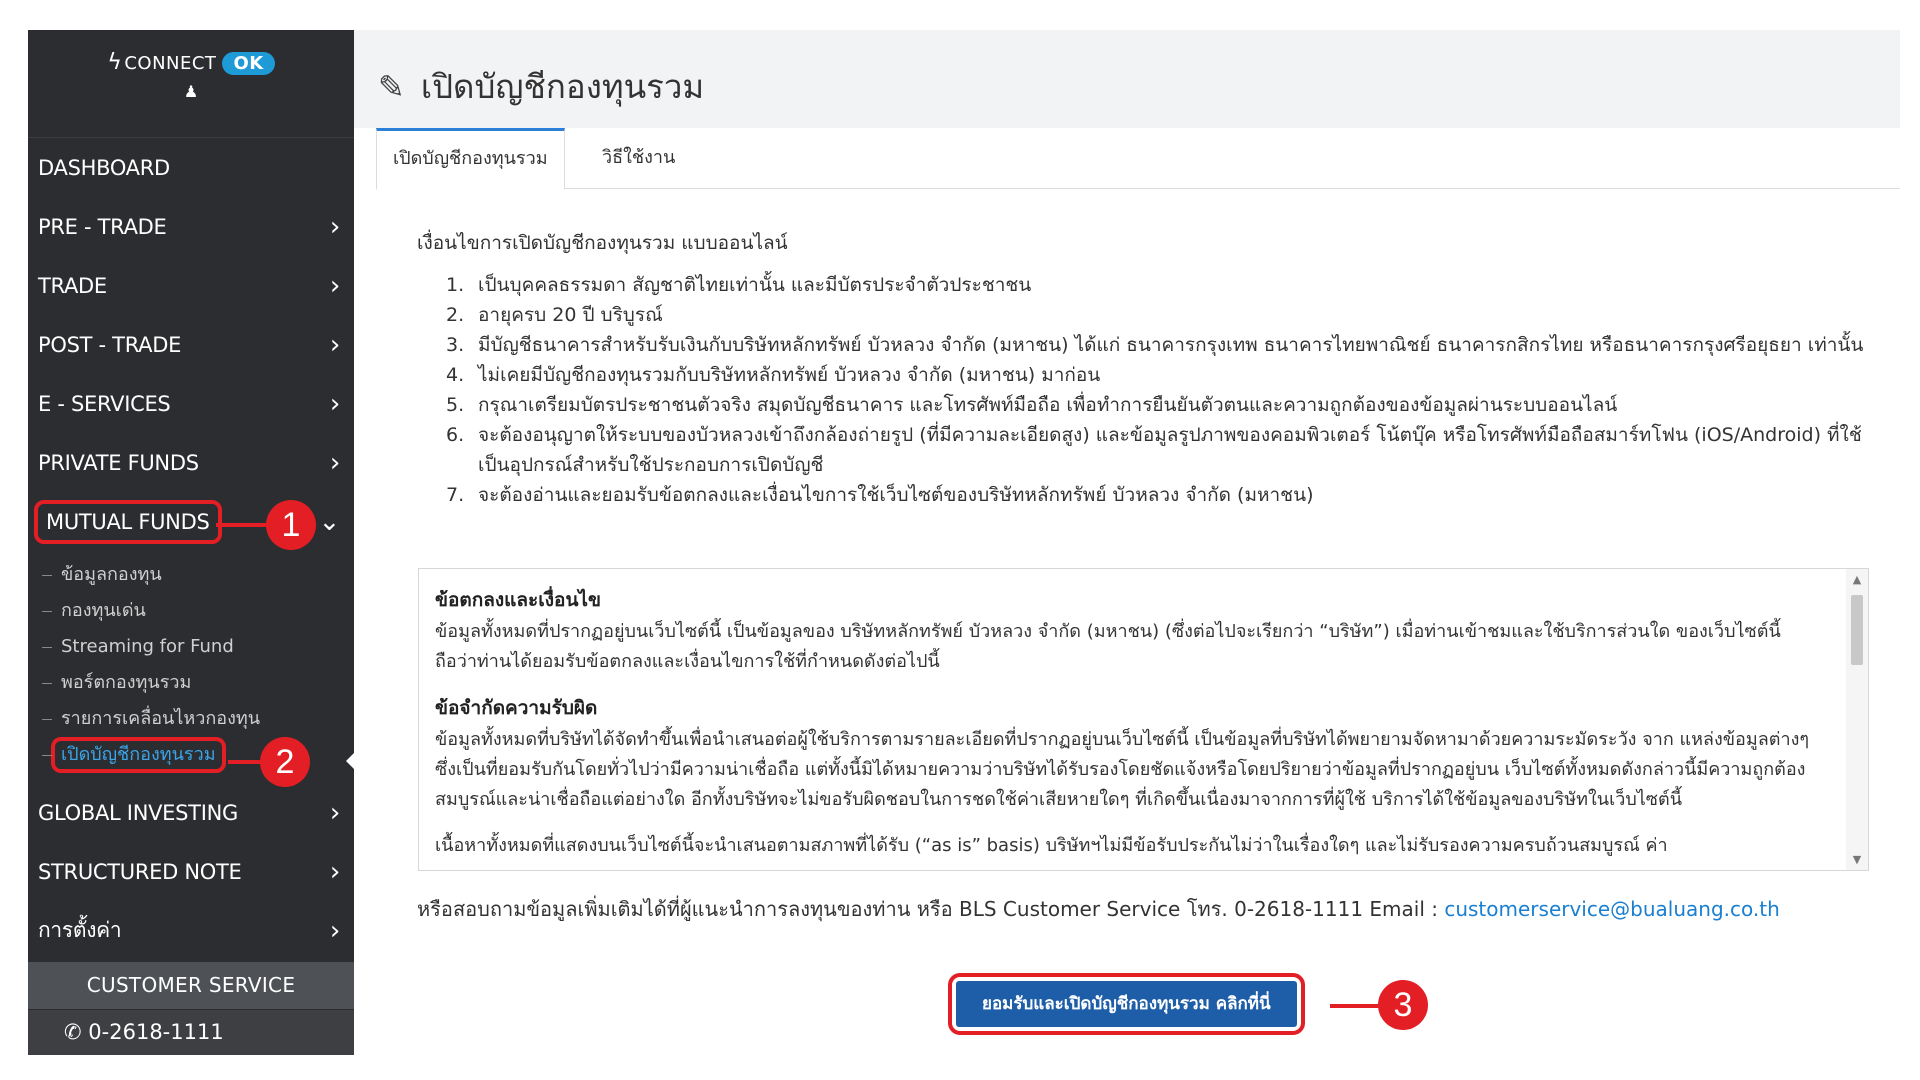 The height and width of the screenshot is (1080, 1920). Describe the element at coordinates (73, 1032) in the screenshot. I see `phone-icon: ✆` at that location.